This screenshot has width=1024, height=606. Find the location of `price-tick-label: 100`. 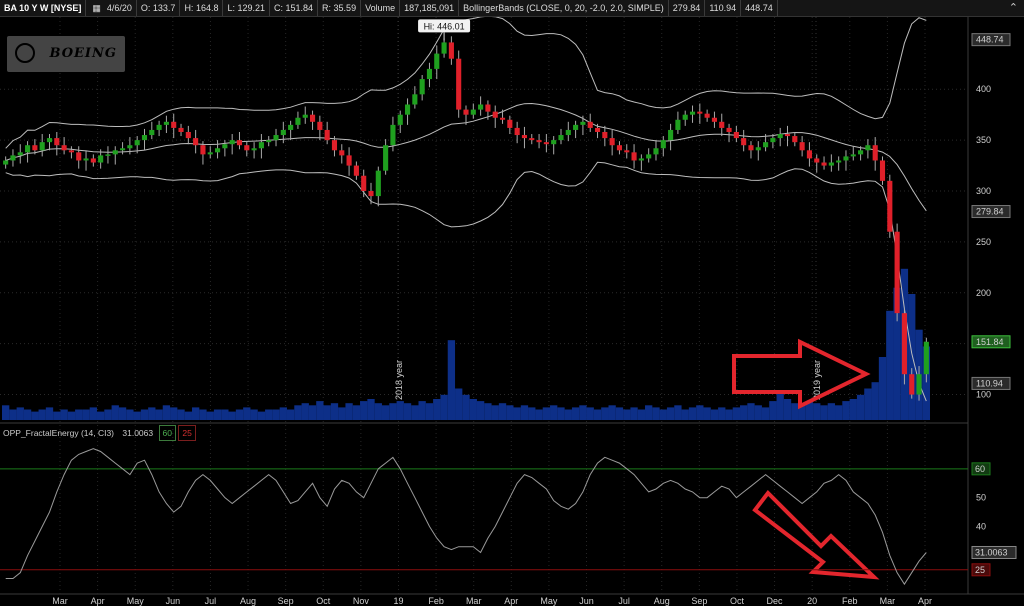

price-tick-label: 100 is located at coordinates (983, 395).